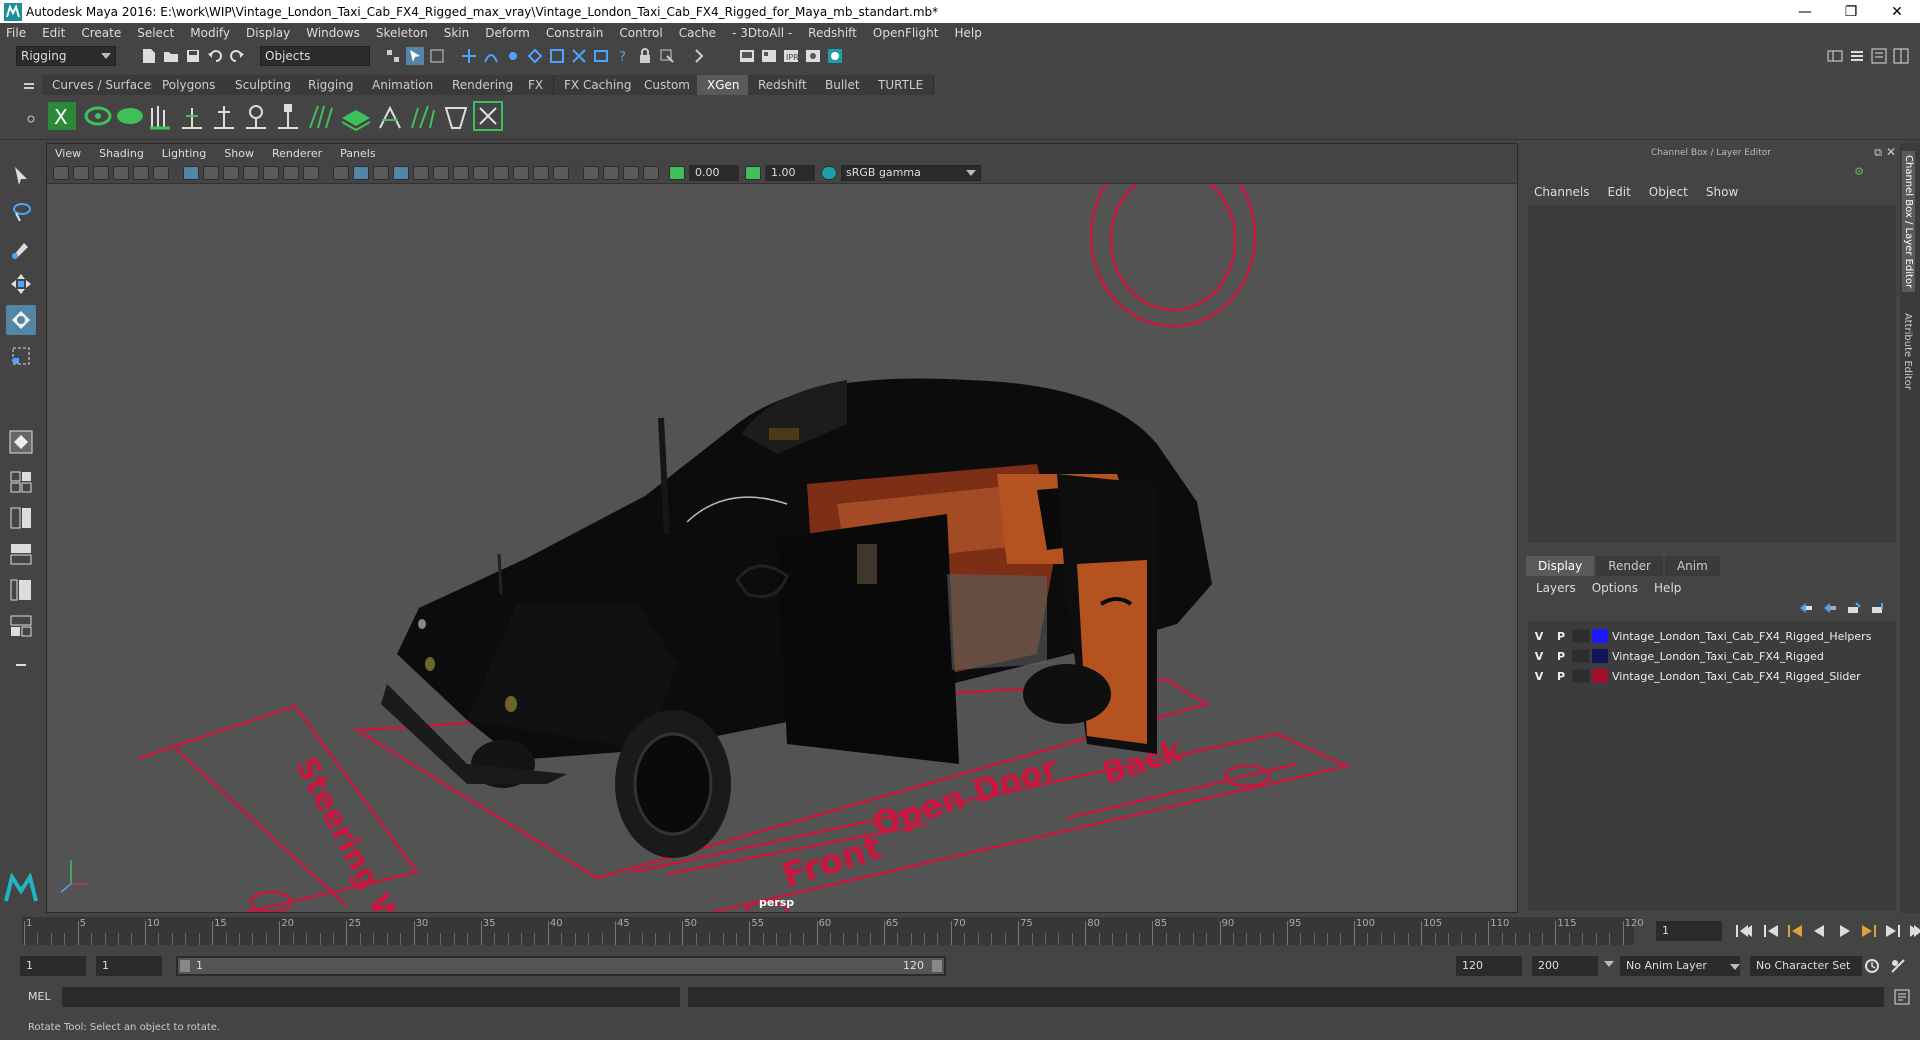 This screenshot has width=1920, height=1040. What do you see at coordinates (1718, 656) in the screenshot?
I see `layer-name: Vintage_London_Taxi_Cab_FX4_Rigged` at bounding box center [1718, 656].